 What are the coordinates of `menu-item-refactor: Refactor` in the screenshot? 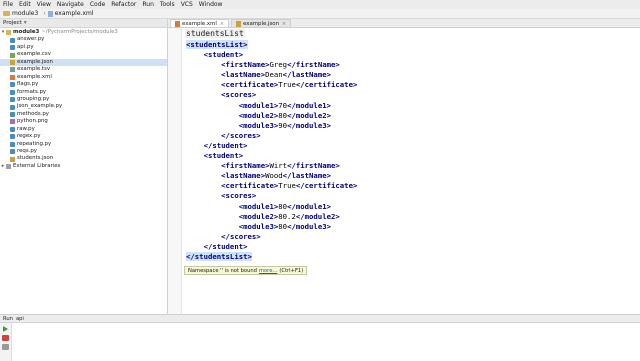 It's located at (123, 4).